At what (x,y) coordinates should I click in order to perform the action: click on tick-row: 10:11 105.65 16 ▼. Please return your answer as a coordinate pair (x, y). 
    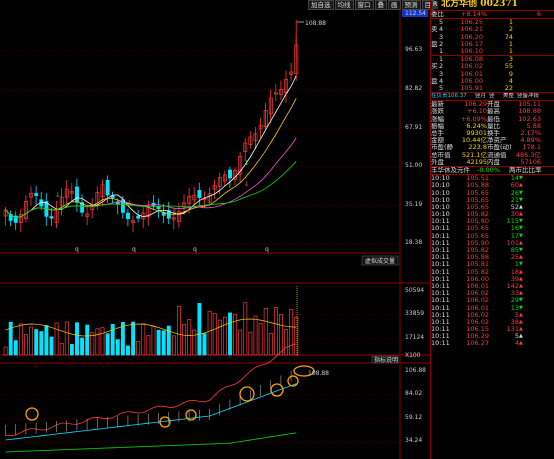
    Looking at the image, I should click on (492, 228).